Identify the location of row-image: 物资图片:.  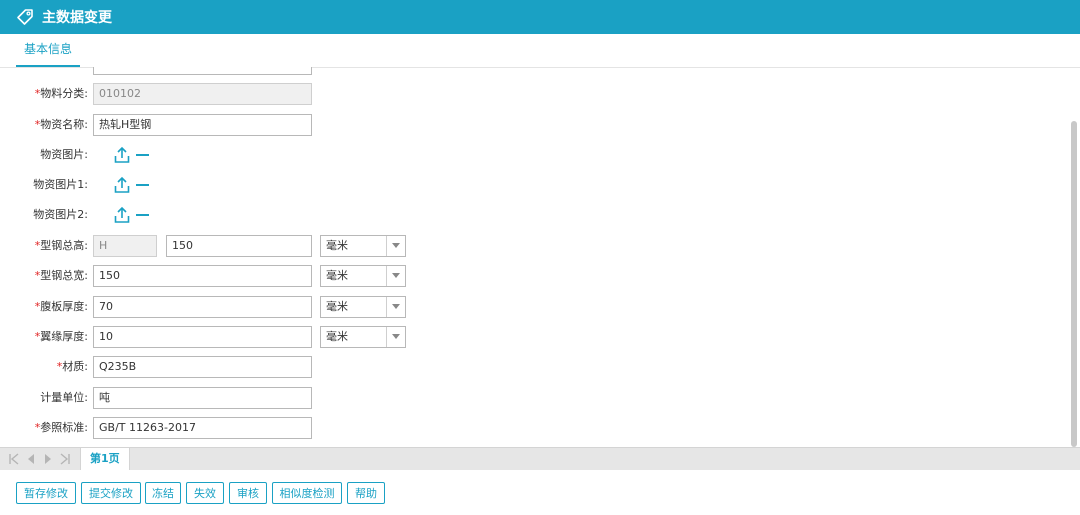
(165, 155).